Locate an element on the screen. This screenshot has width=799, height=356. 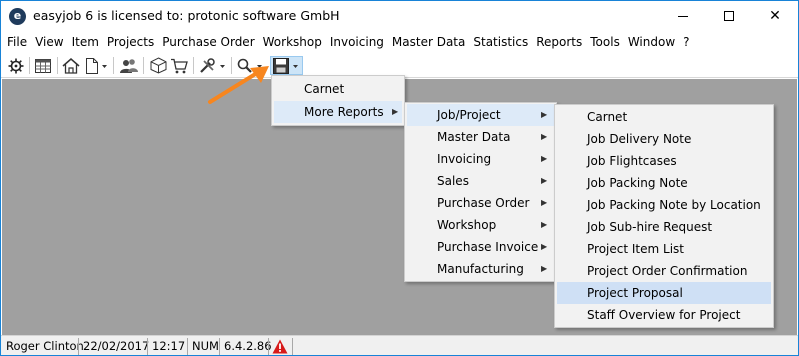
minimize-icon is located at coordinates (683, 16).